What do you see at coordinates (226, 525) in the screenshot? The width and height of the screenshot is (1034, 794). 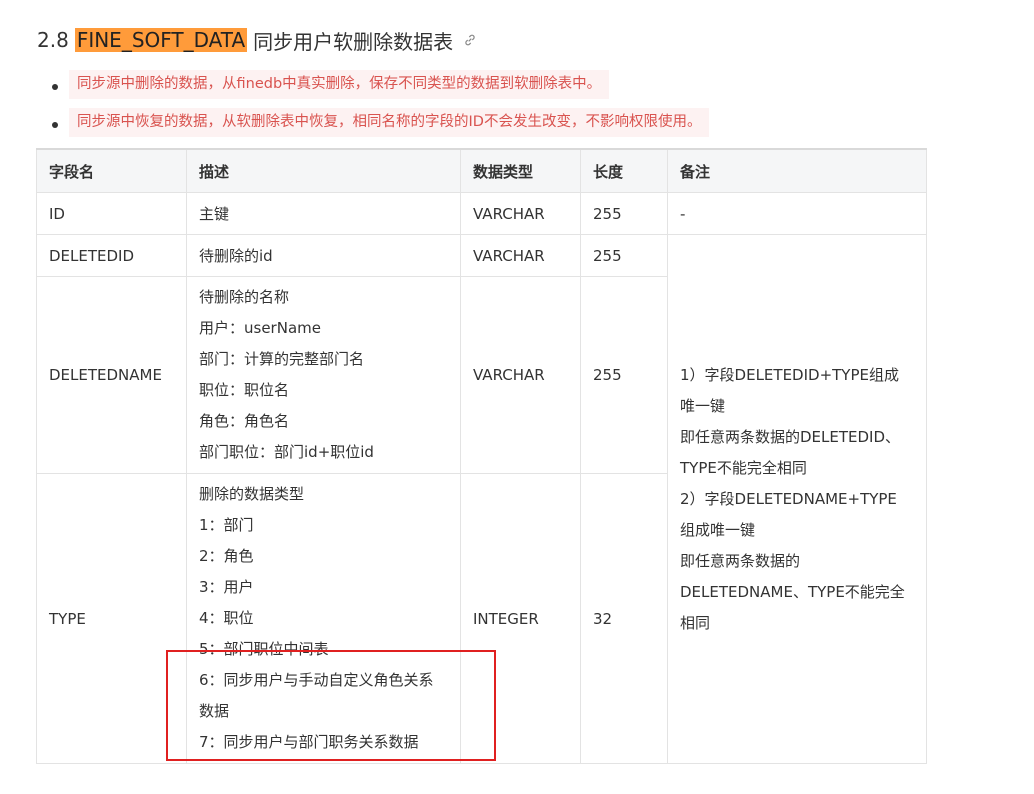 I see `desc-line: 1：部门` at bounding box center [226, 525].